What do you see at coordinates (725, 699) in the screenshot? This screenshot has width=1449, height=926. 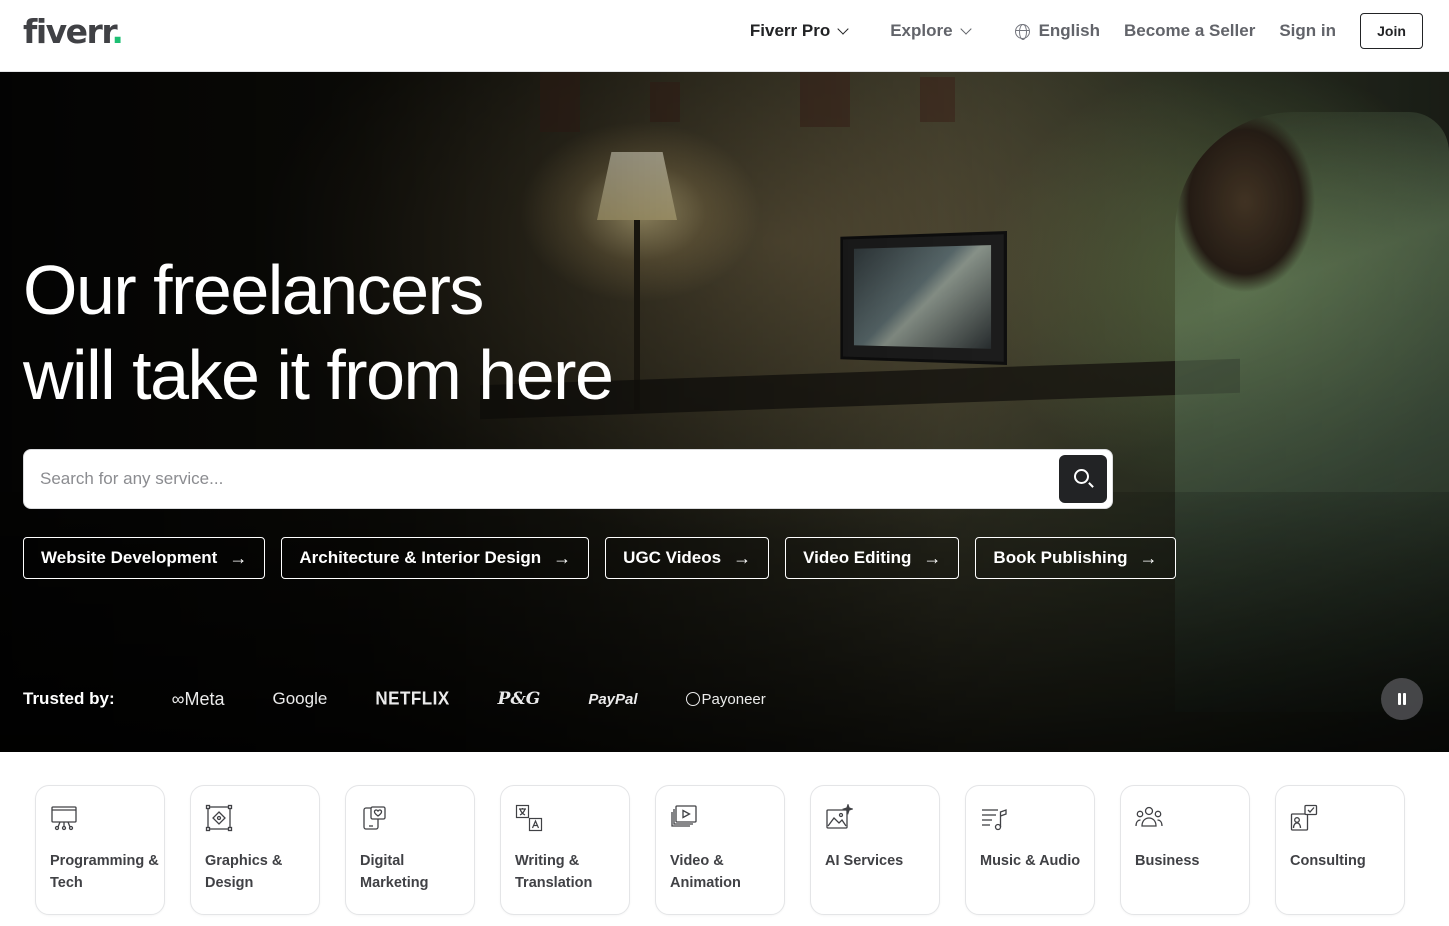 I see `payoneer-logo: Payoneer` at bounding box center [725, 699].